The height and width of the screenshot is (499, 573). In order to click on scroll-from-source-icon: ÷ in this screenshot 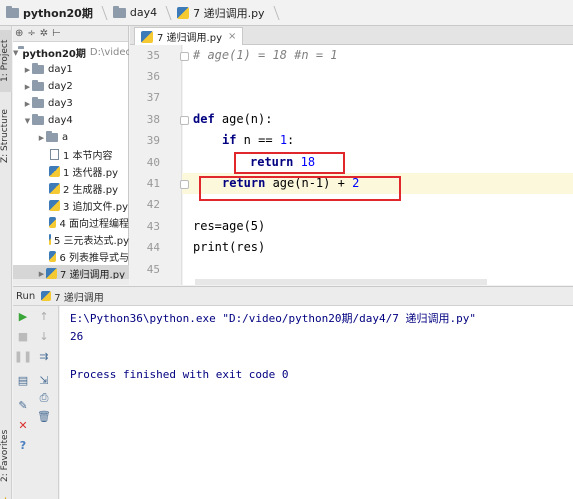, I will do `click(31, 33)`.